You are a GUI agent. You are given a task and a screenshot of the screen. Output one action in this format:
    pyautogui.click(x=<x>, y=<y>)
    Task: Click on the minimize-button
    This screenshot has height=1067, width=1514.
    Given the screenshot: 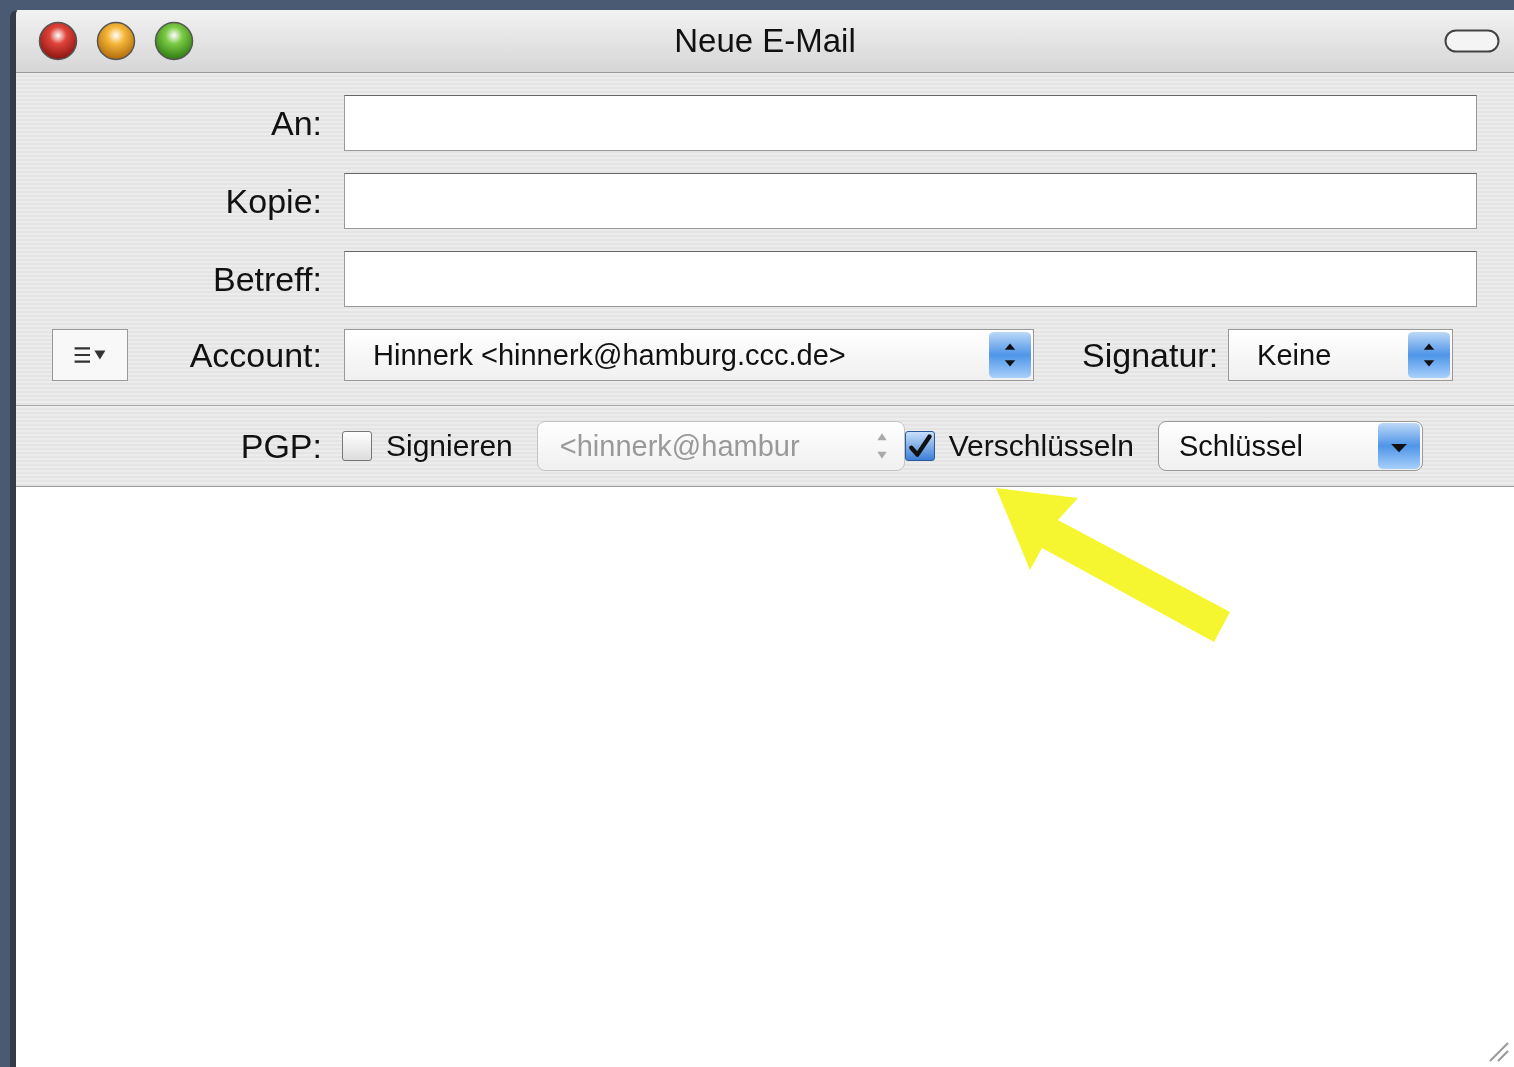 What is the action you would take?
    pyautogui.click(x=116, y=41)
    